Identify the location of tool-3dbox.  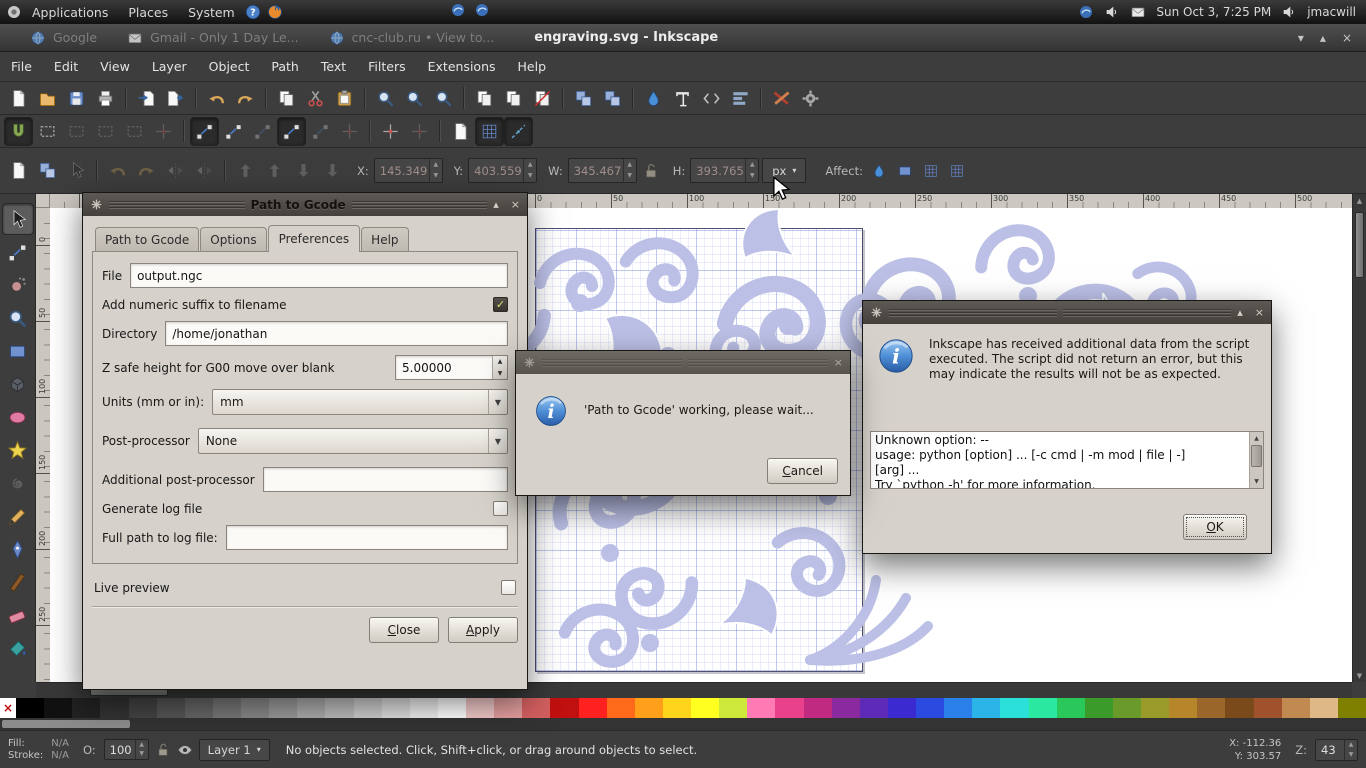
(18, 384).